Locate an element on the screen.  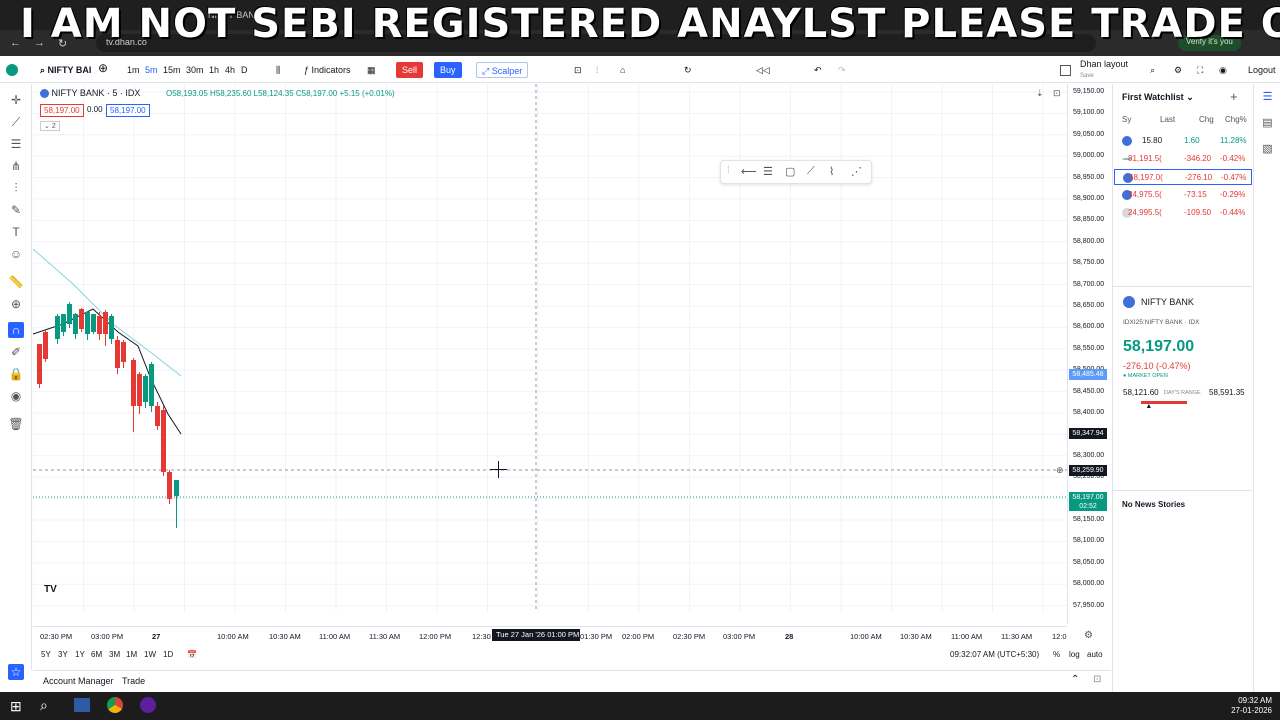
alert-icon: ⊡ is located at coordinates (578, 70).